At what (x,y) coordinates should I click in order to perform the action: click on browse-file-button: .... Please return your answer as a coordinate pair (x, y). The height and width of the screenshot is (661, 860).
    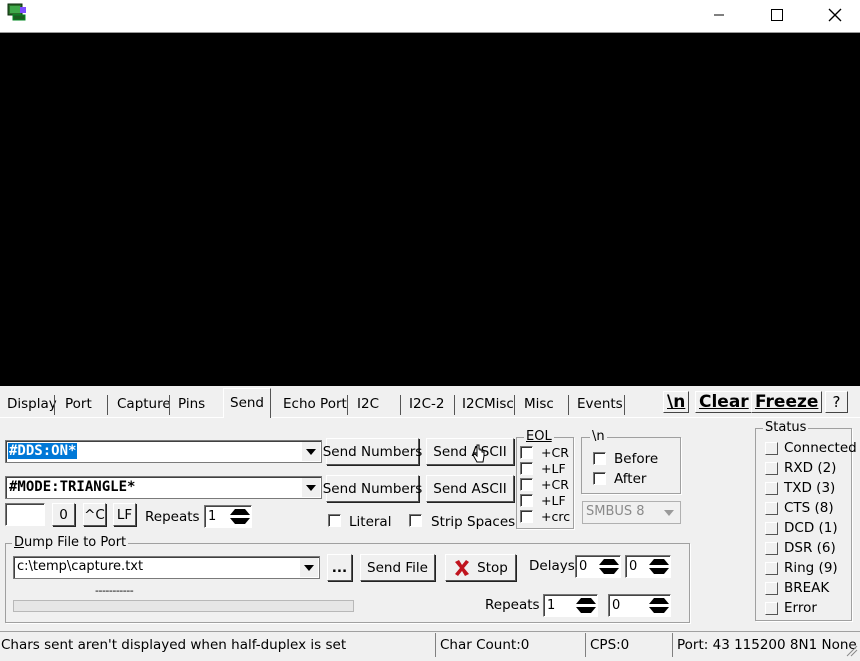
    Looking at the image, I should click on (339, 567).